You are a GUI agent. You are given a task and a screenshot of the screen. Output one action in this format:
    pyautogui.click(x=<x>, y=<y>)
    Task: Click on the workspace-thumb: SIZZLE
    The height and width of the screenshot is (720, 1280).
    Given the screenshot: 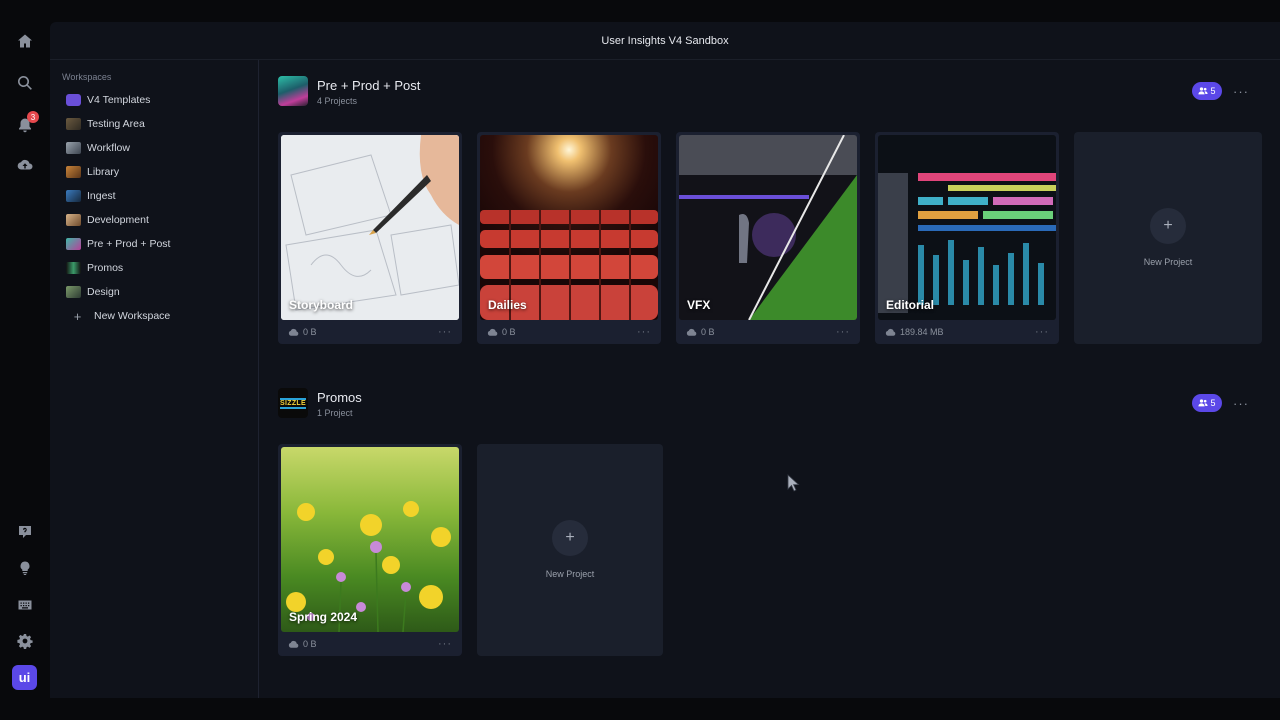 What is the action you would take?
    pyautogui.click(x=293, y=403)
    